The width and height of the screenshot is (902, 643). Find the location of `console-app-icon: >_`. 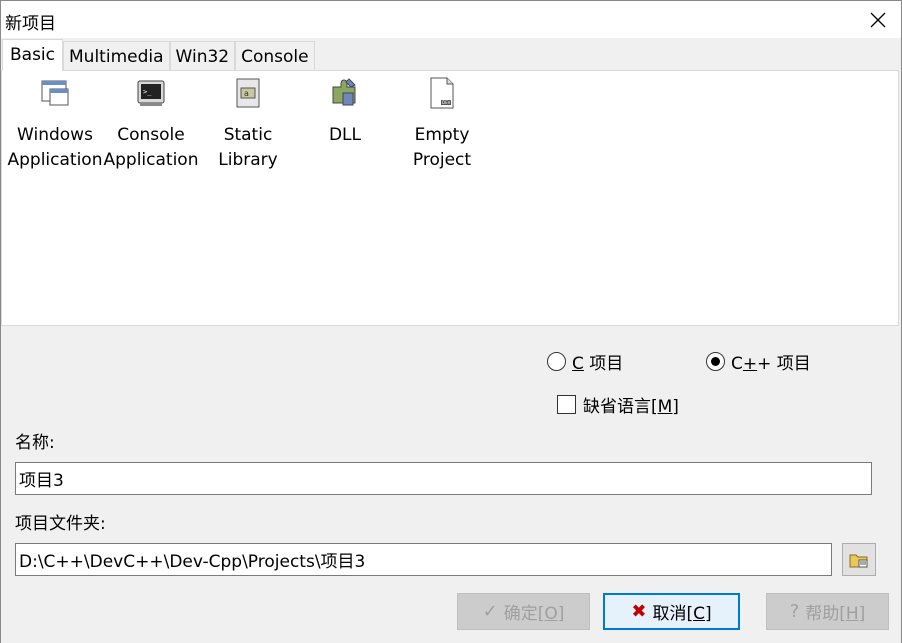

console-app-icon: >_ is located at coordinates (151, 93).